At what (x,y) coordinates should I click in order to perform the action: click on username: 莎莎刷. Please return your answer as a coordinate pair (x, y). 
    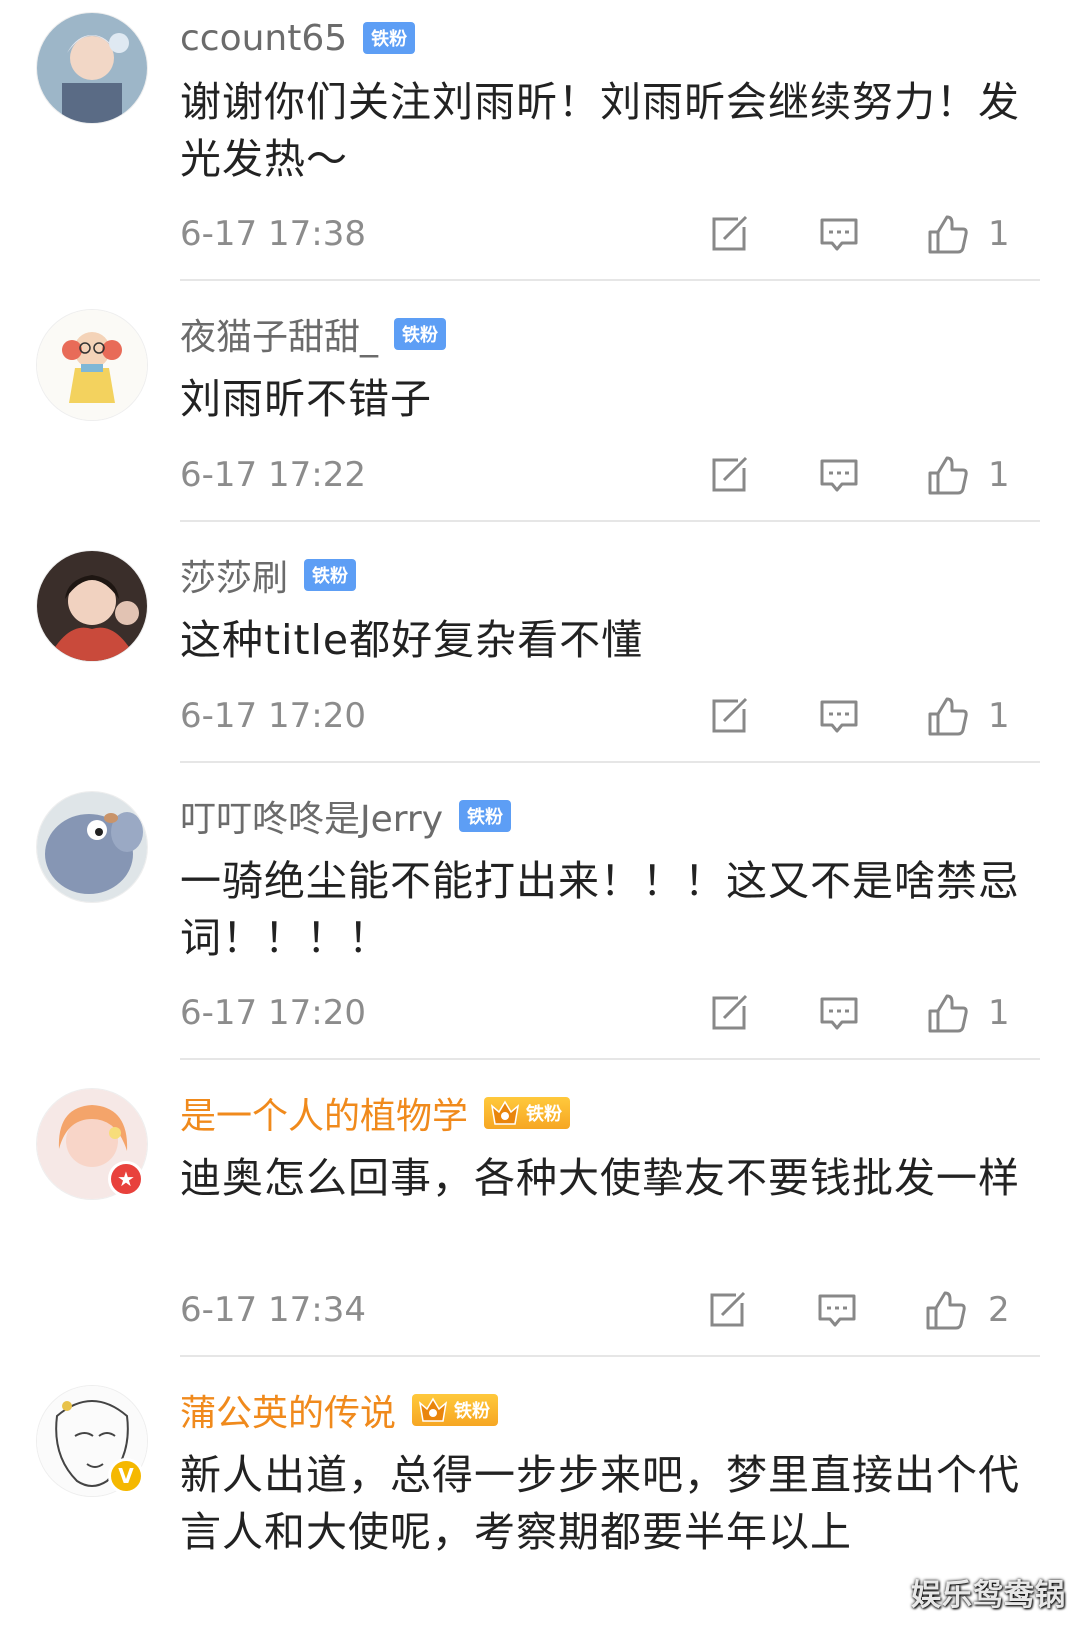
    Looking at the image, I should click on (234, 575).